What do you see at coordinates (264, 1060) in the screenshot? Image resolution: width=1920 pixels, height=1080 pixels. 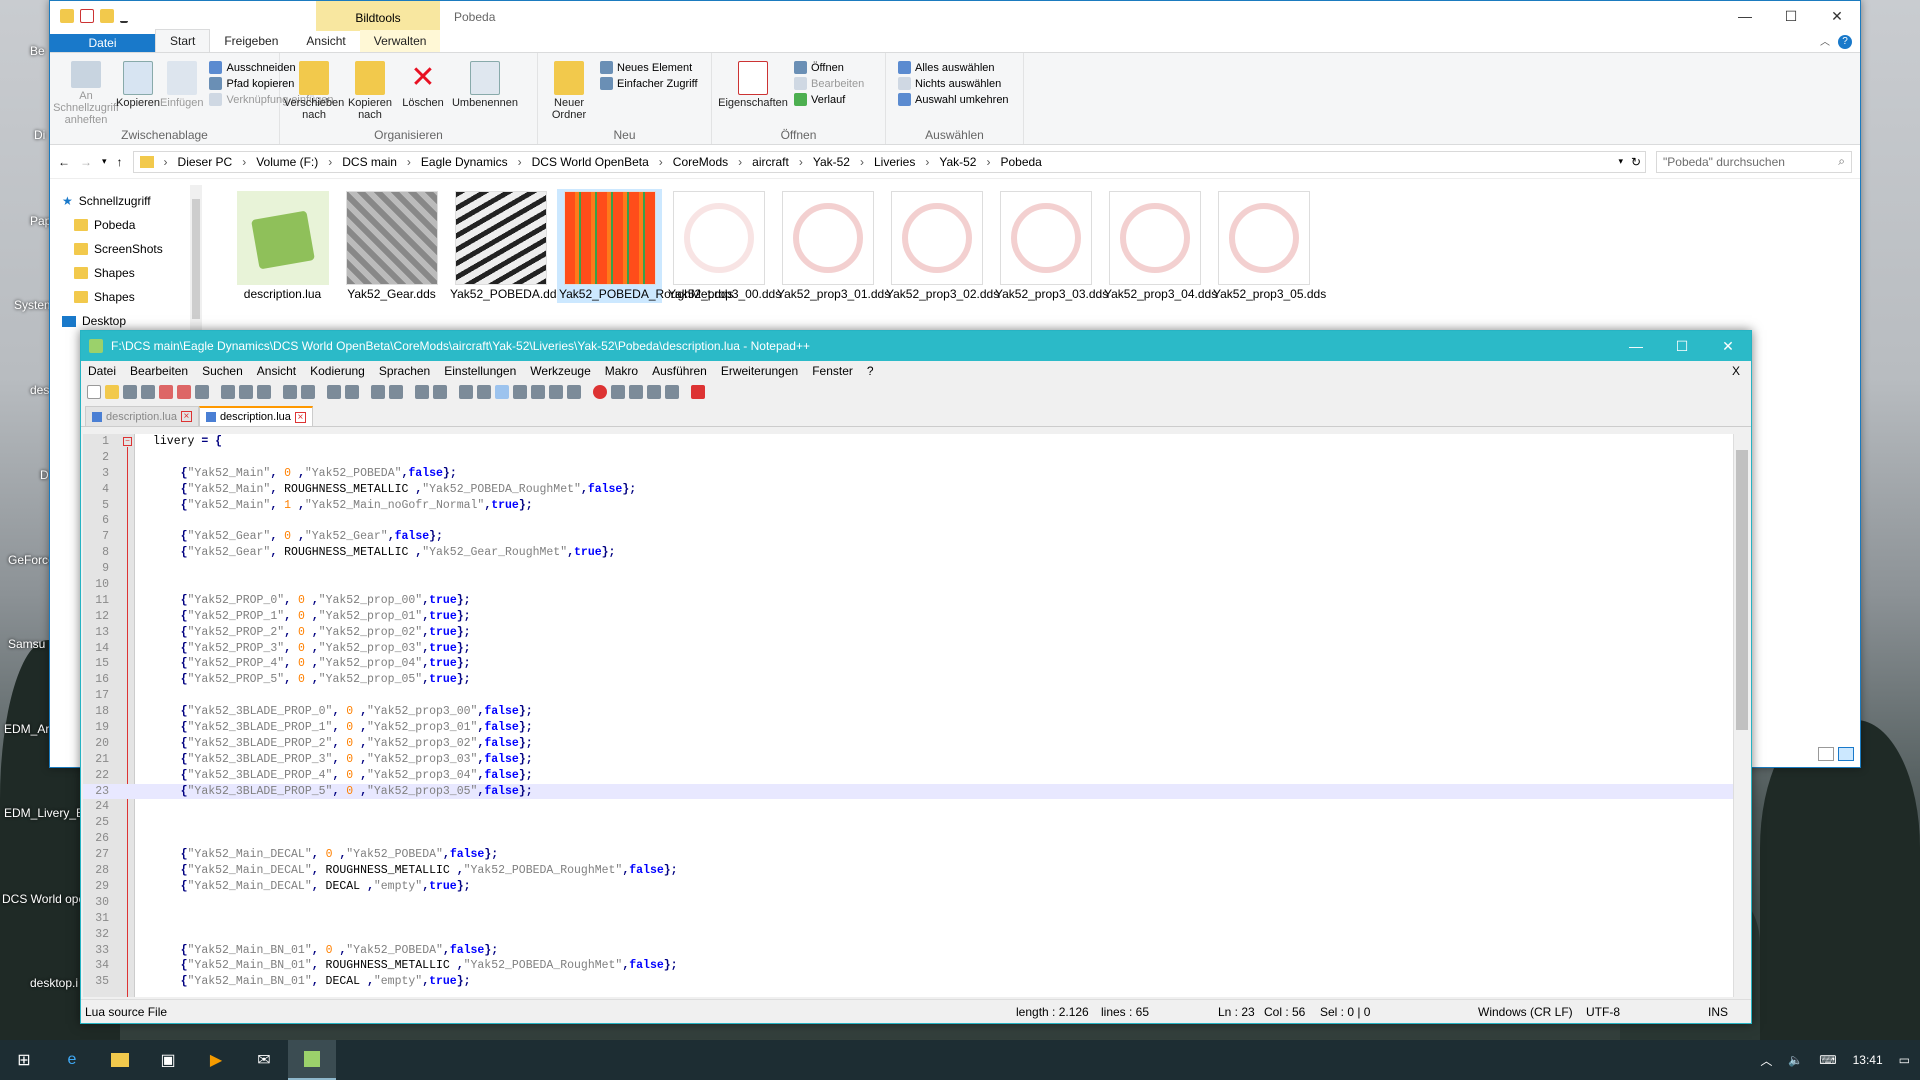 I see `mail-icon: ✉` at bounding box center [264, 1060].